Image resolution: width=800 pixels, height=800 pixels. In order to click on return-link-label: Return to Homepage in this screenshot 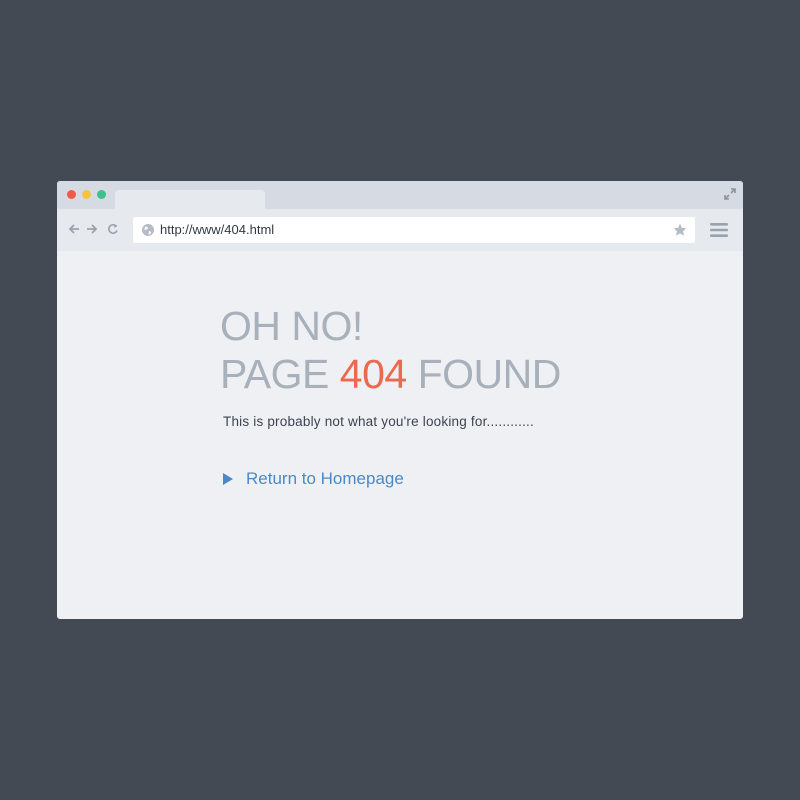, I will do `click(325, 479)`.